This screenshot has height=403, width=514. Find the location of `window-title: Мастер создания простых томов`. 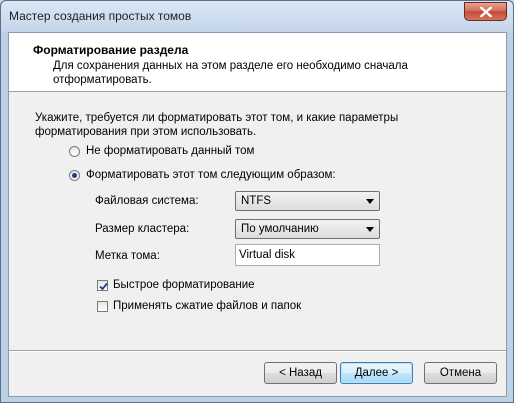

window-title: Мастер создания простых томов is located at coordinates (100, 16).